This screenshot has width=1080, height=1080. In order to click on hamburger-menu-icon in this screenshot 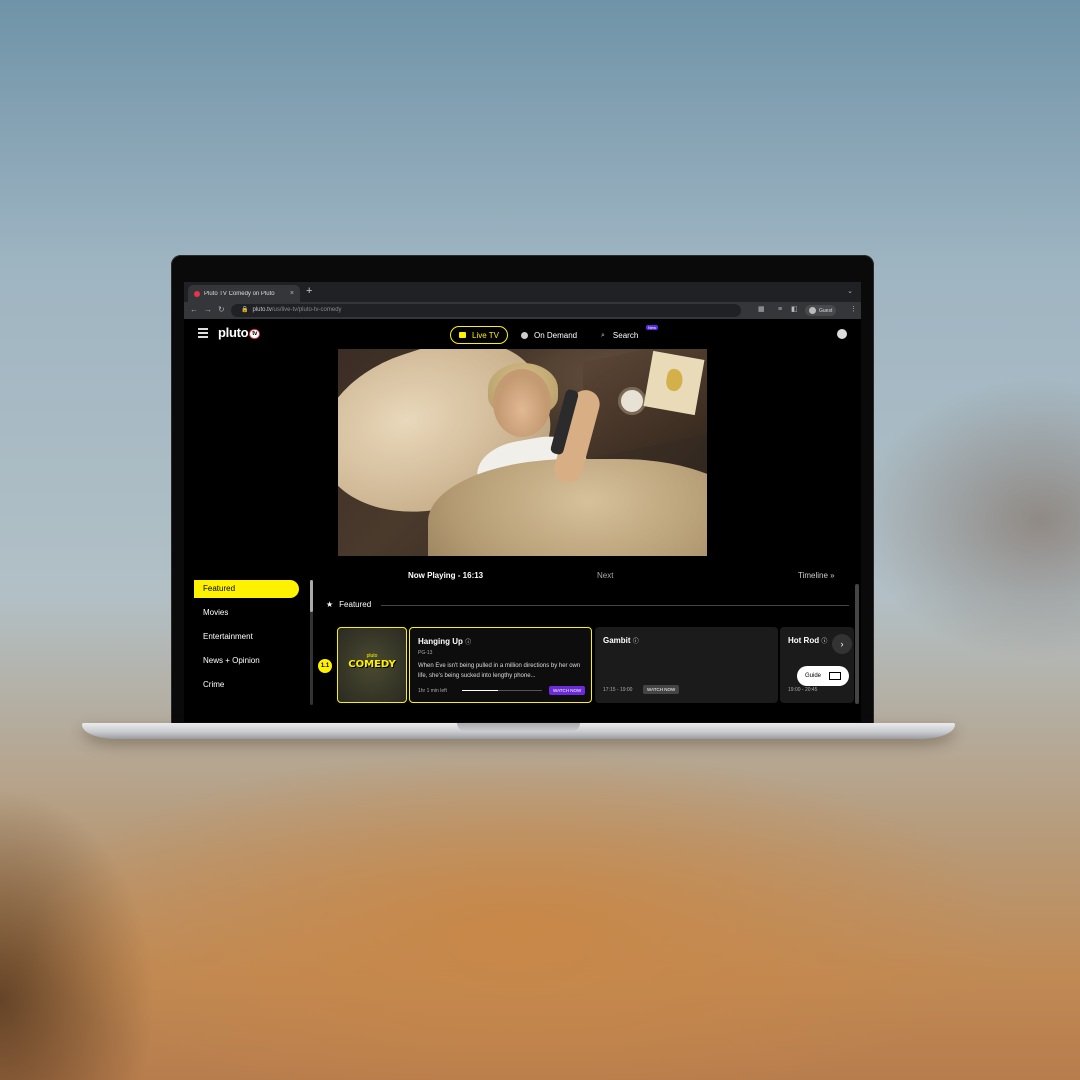, I will do `click(203, 334)`.